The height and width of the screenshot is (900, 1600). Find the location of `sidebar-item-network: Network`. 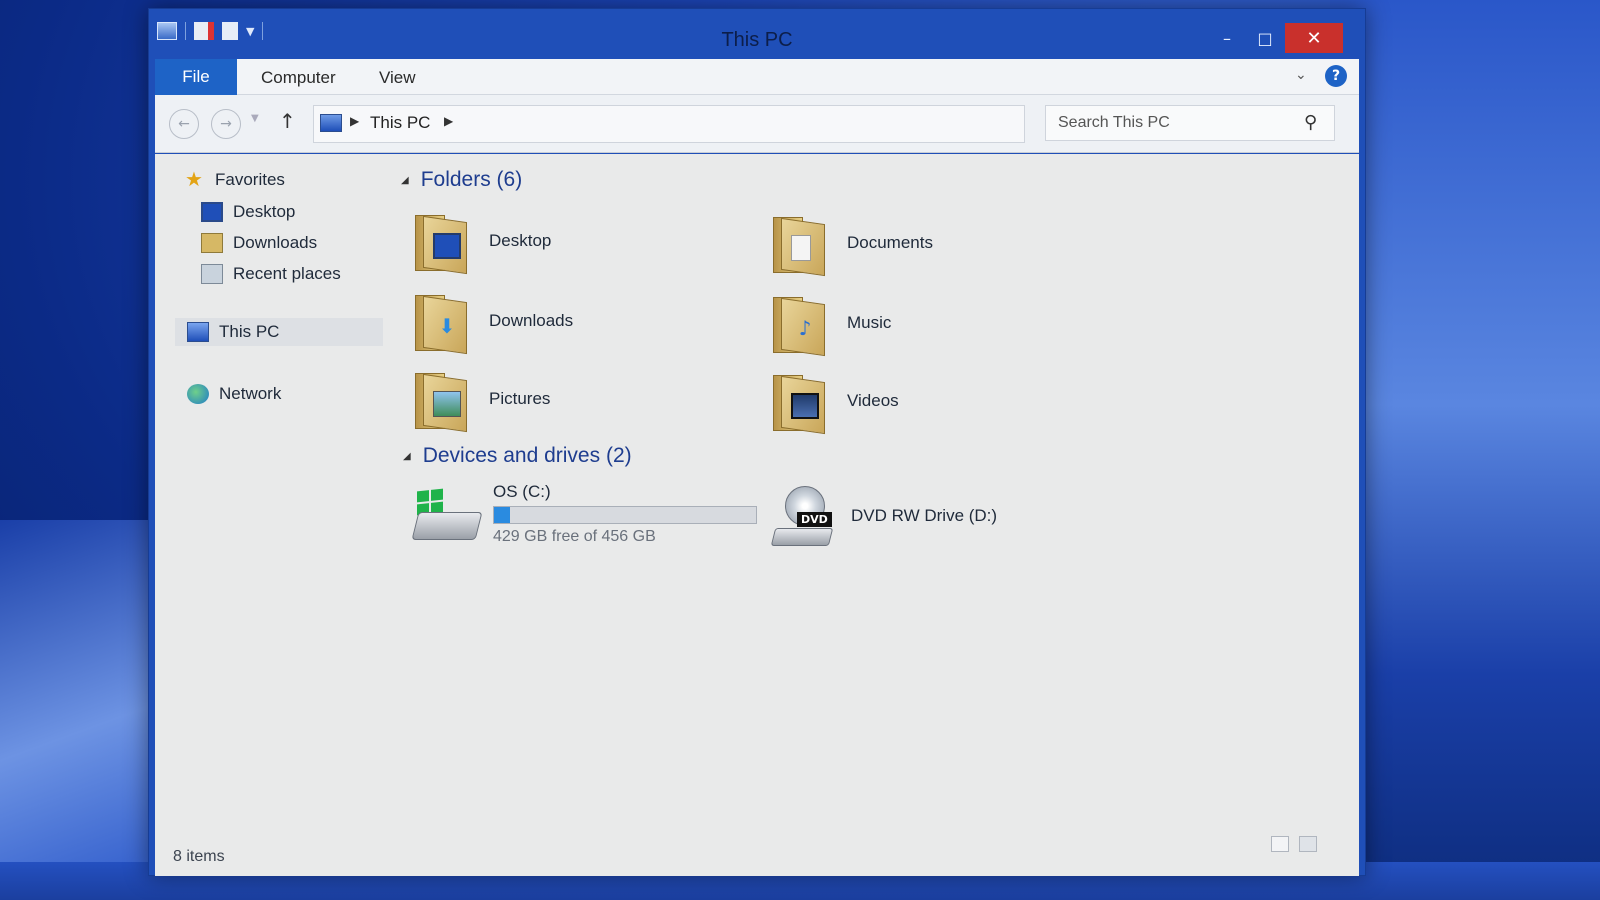

sidebar-item-network: Network is located at coordinates (234, 394).